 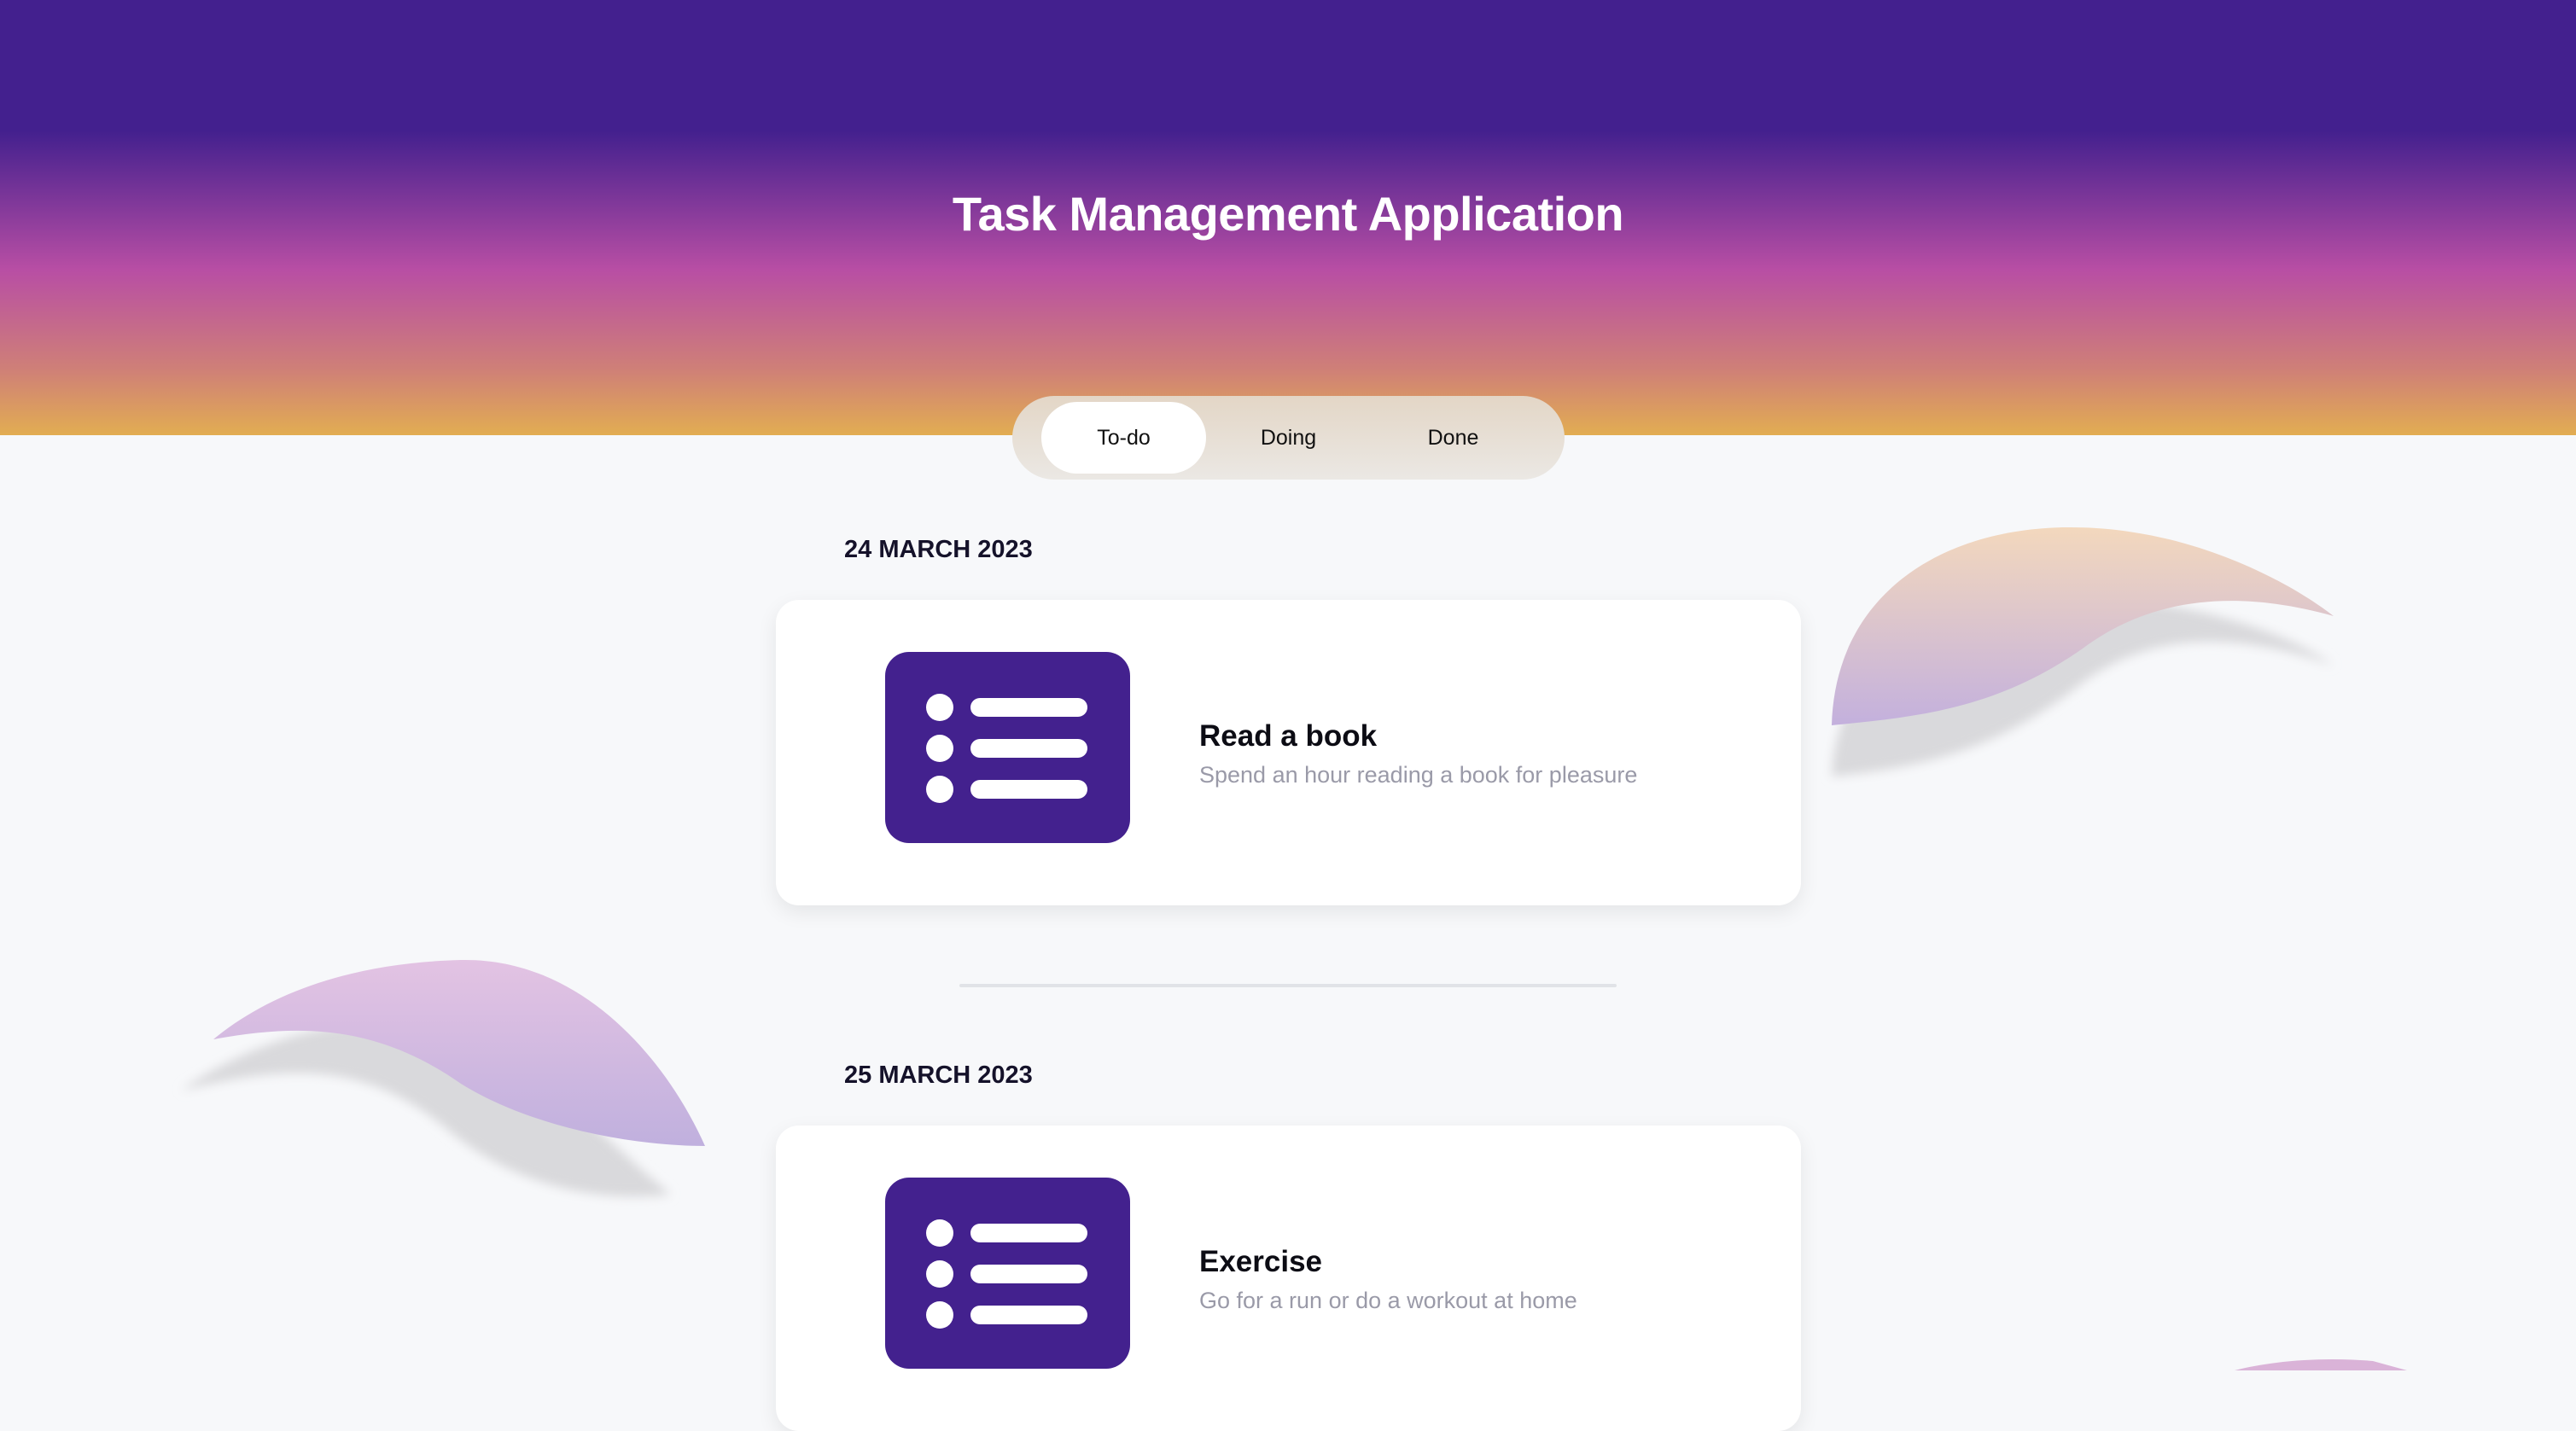 I want to click on task-title: Exercise, so click(x=1261, y=1262).